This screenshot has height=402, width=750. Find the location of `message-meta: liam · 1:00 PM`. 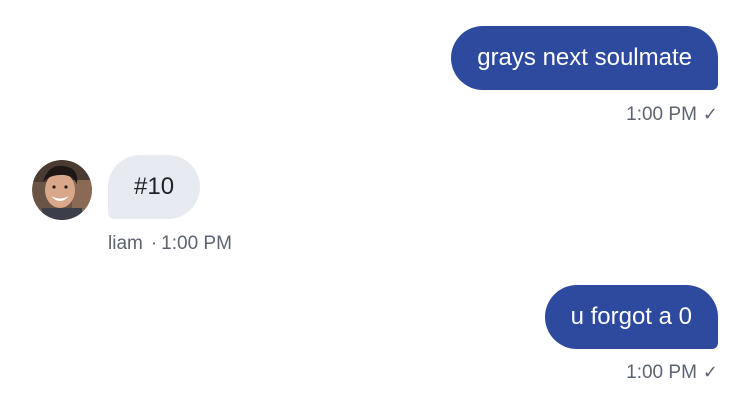

message-meta: liam · 1:00 PM is located at coordinates (170, 244).